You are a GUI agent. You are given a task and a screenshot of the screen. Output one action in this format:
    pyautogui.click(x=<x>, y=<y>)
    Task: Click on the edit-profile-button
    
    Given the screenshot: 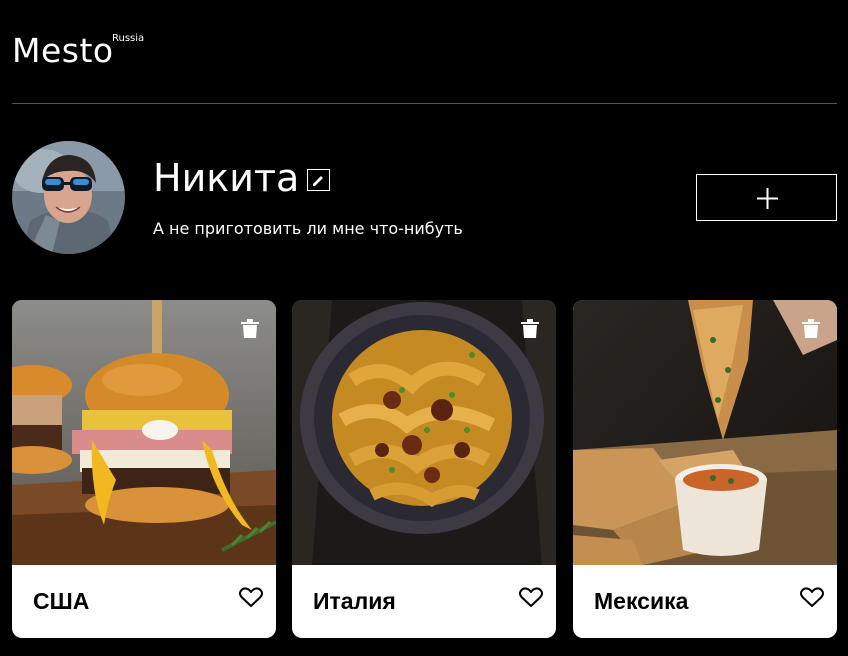 What is the action you would take?
    pyautogui.click(x=318, y=180)
    